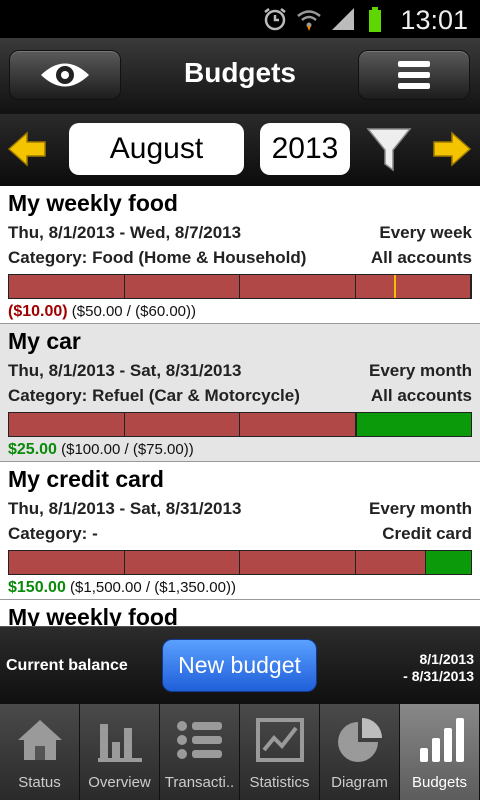 The height and width of the screenshot is (800, 480). I want to click on new-budget-button: New budget, so click(239, 665).